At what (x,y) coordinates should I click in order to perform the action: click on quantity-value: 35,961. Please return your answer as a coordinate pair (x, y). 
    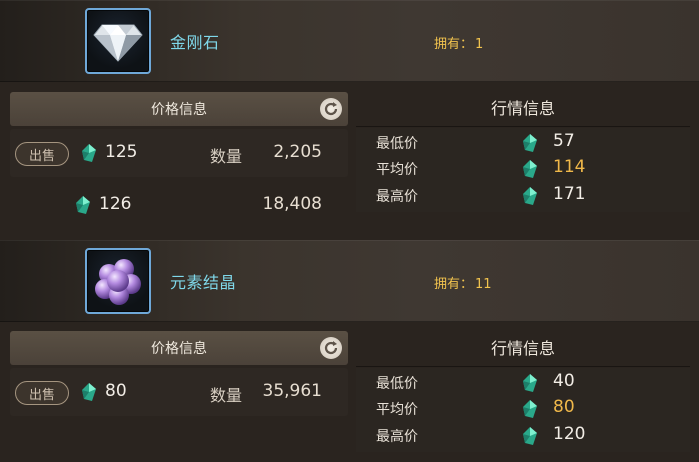
    Looking at the image, I should click on (292, 391).